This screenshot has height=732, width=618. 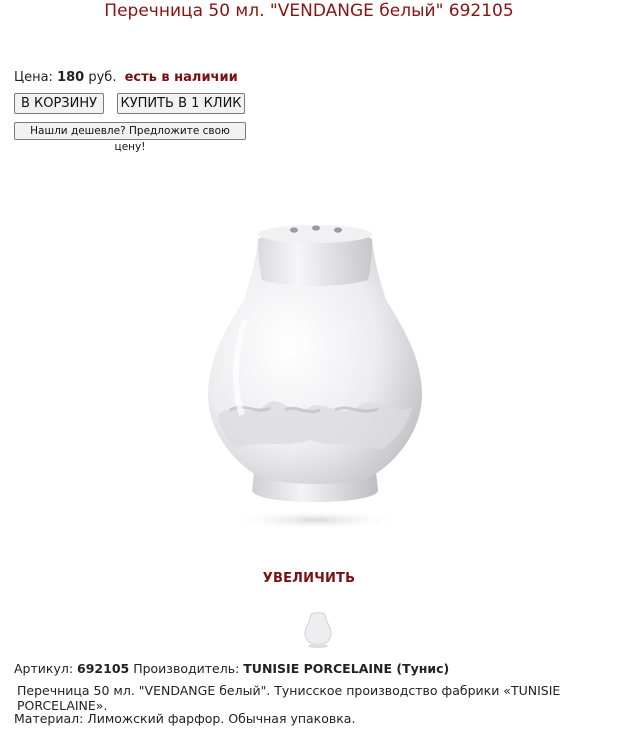 I want to click on maker-label: Производитель:, so click(x=186, y=668).